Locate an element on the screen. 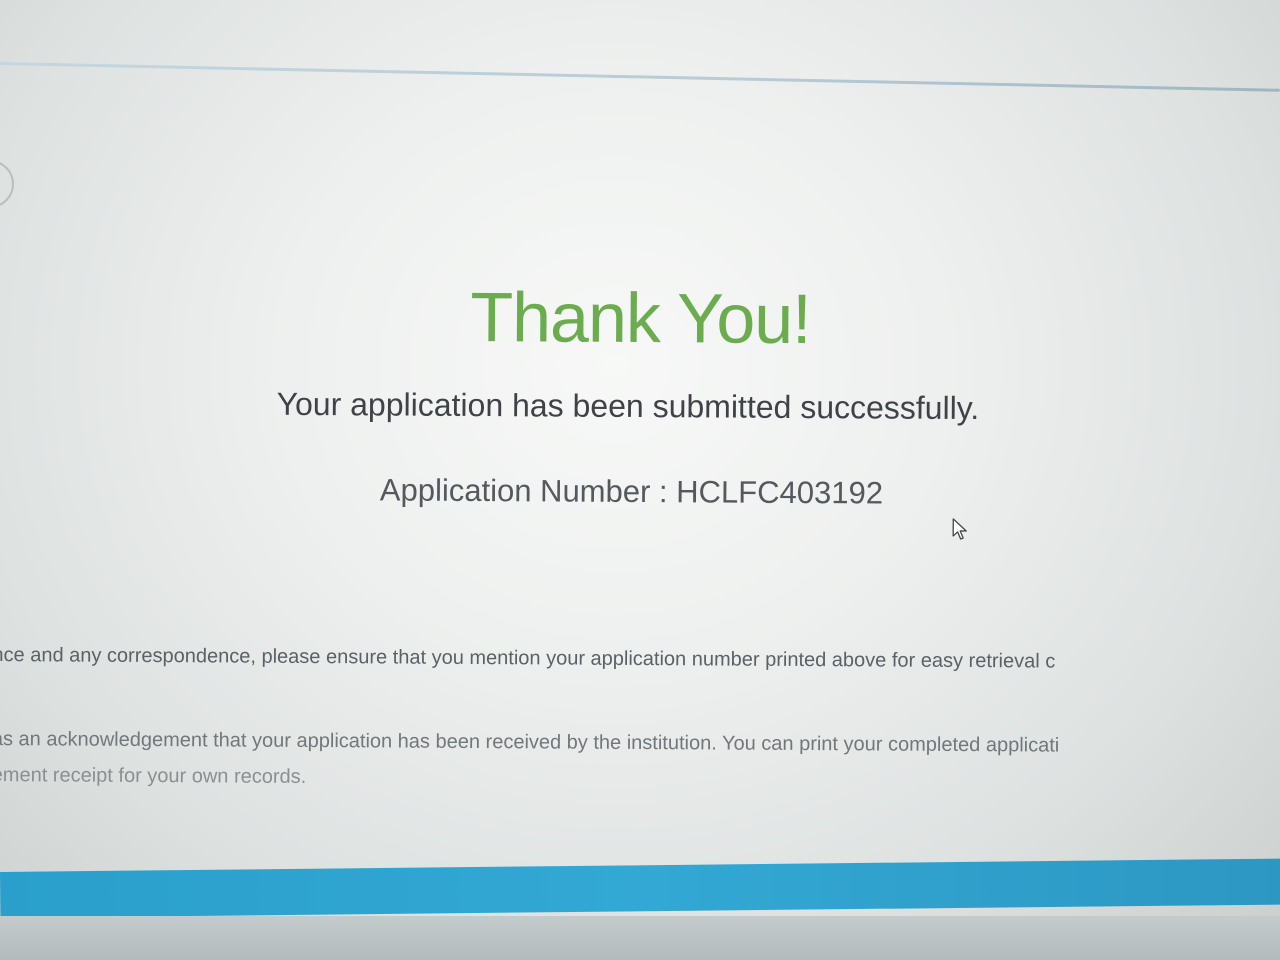  application-number-line: Application Number : HCLFC403192 is located at coordinates (632, 492).